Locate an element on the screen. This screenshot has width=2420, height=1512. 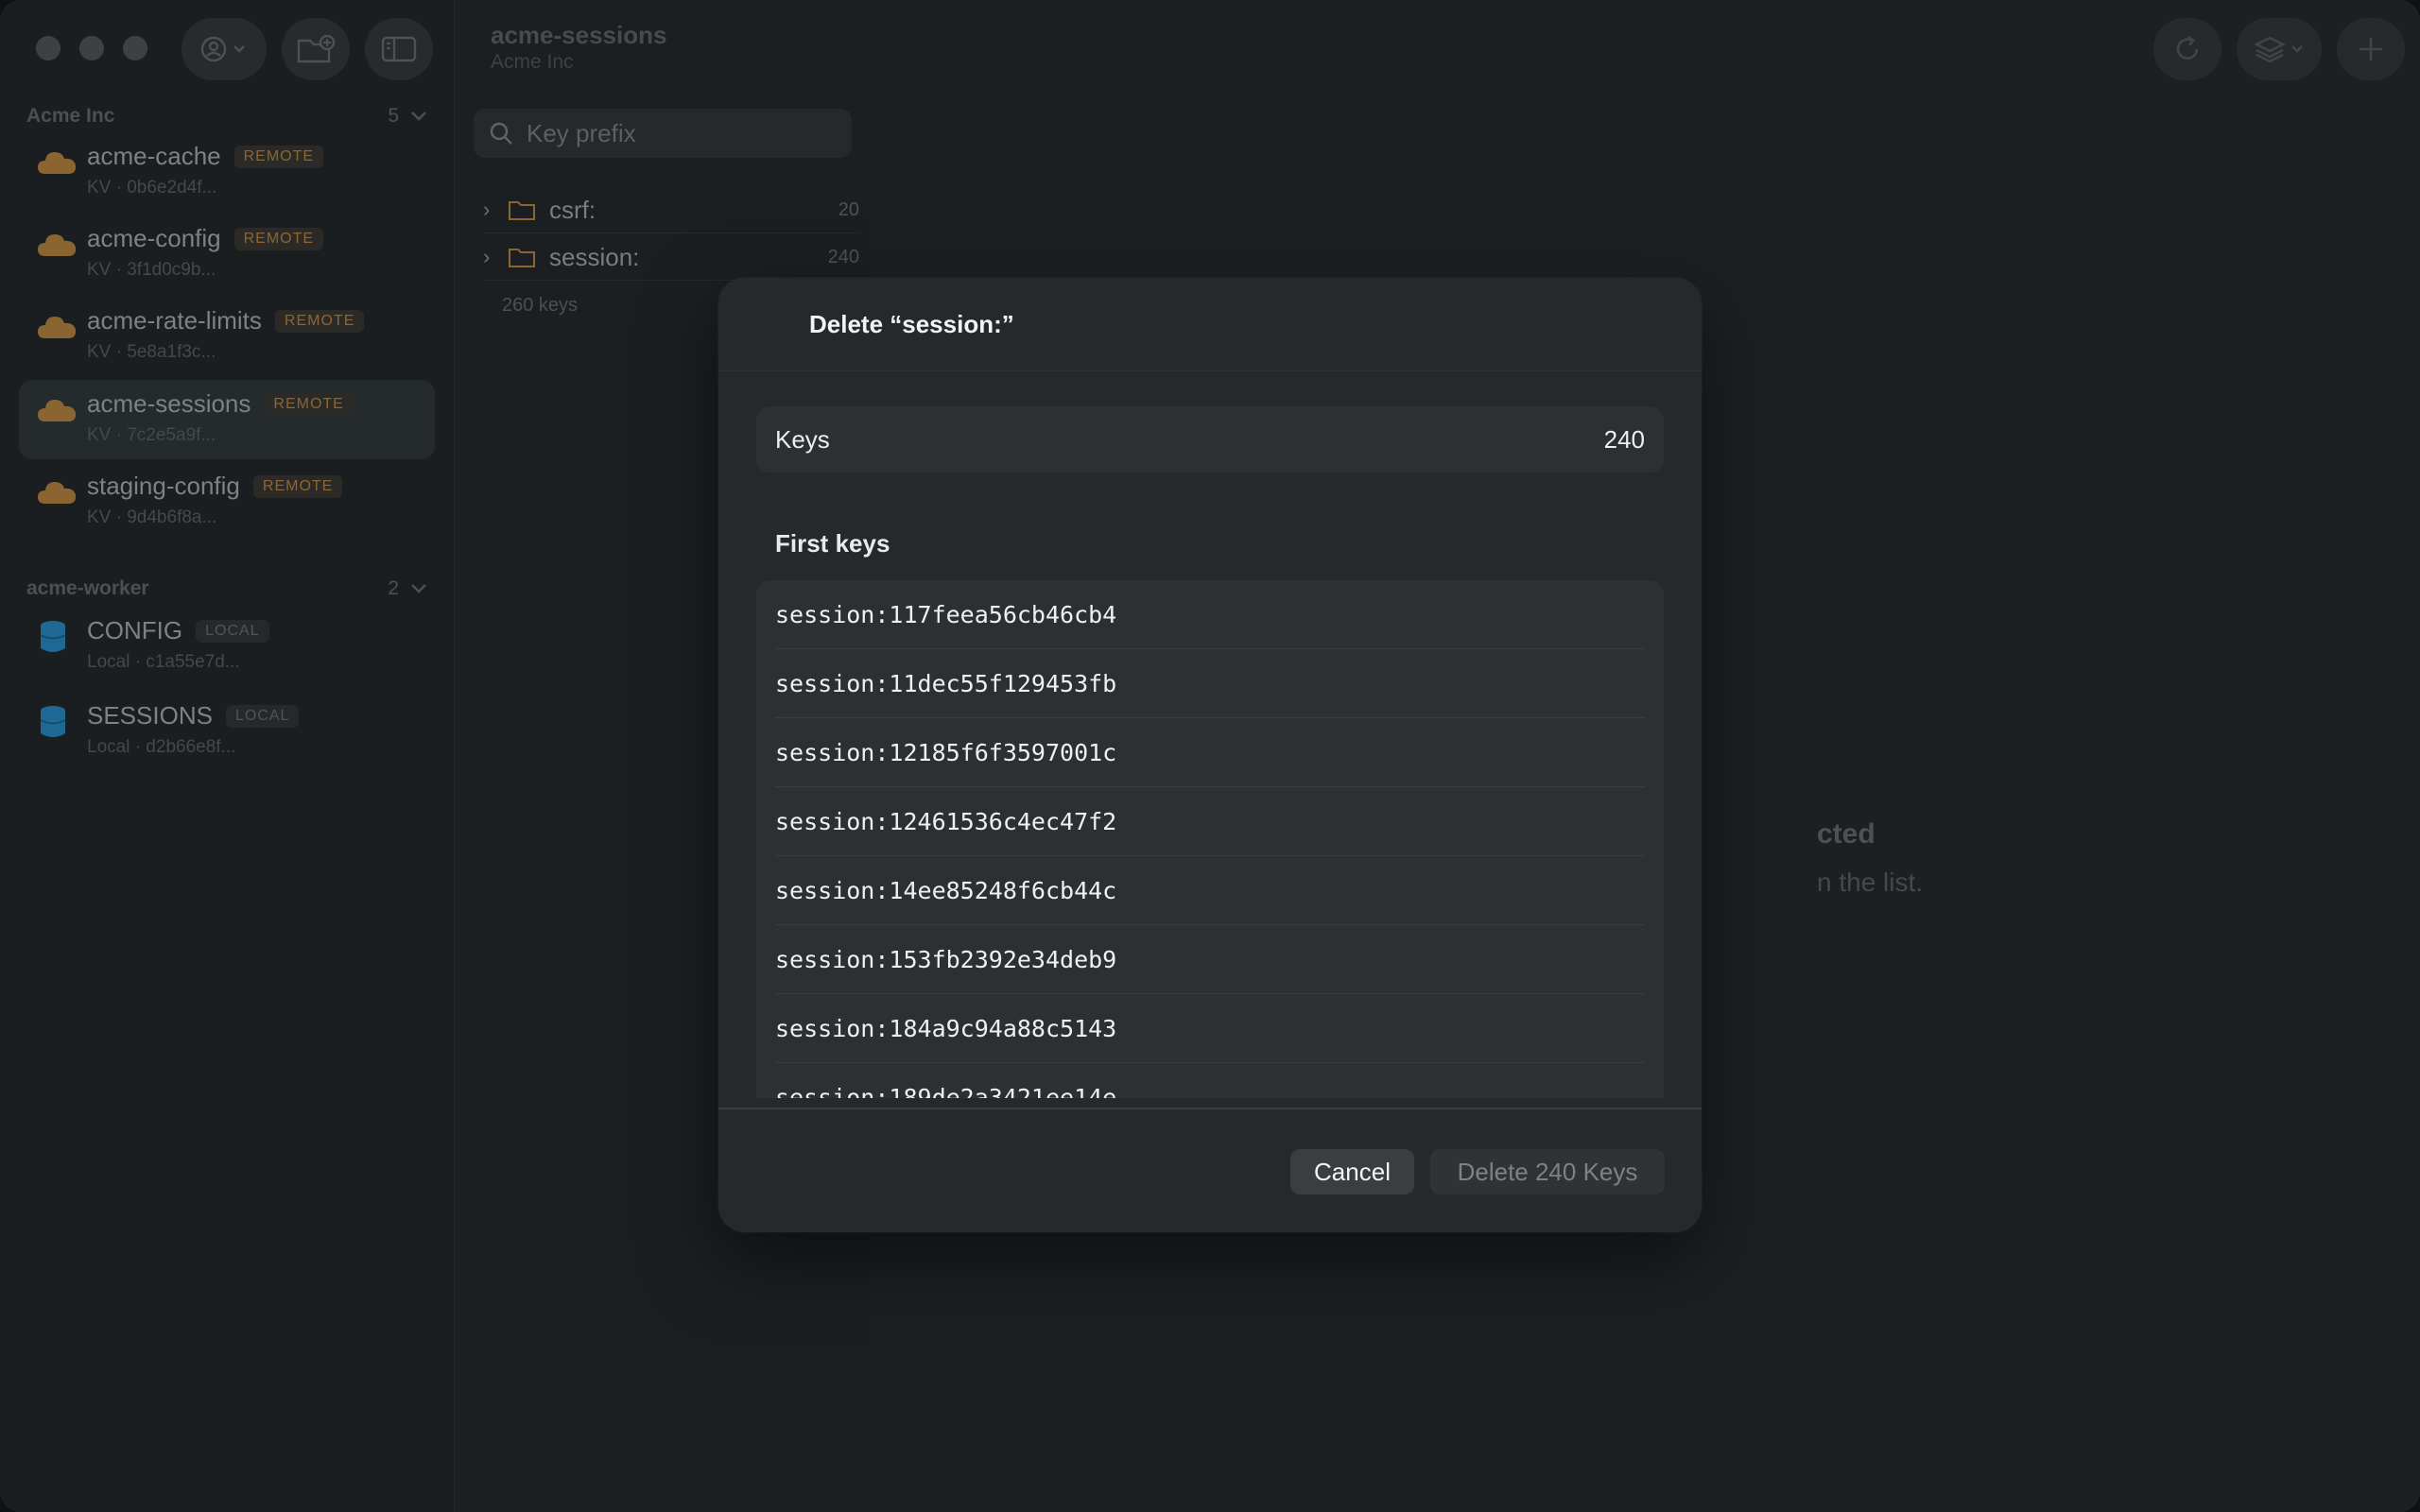
toggle-sidebar-button is located at coordinates (399, 49).